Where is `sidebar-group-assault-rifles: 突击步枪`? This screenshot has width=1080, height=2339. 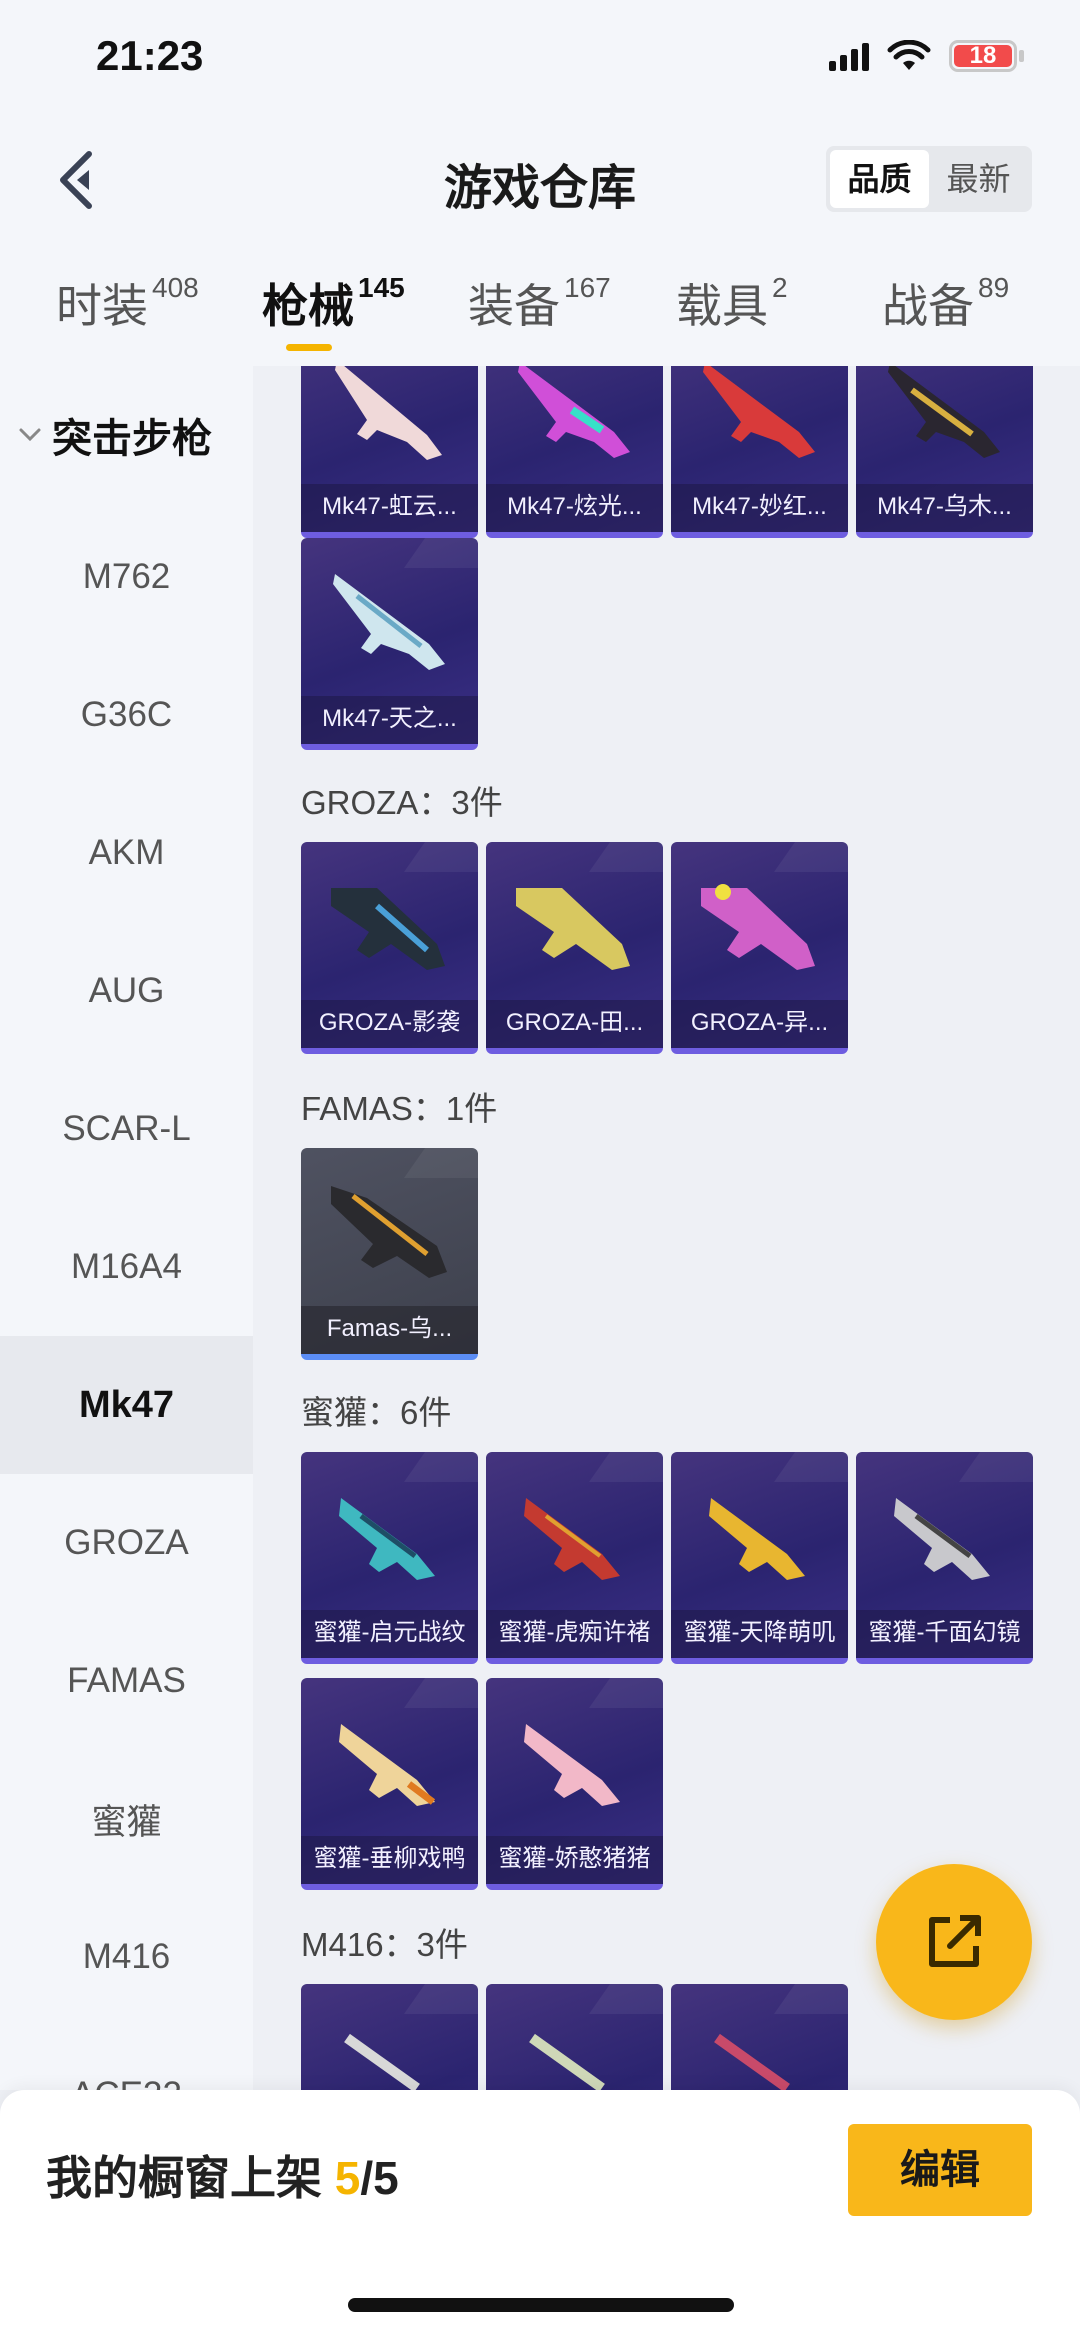 sidebar-group-assault-rifles: 突击步枪 is located at coordinates (126, 435).